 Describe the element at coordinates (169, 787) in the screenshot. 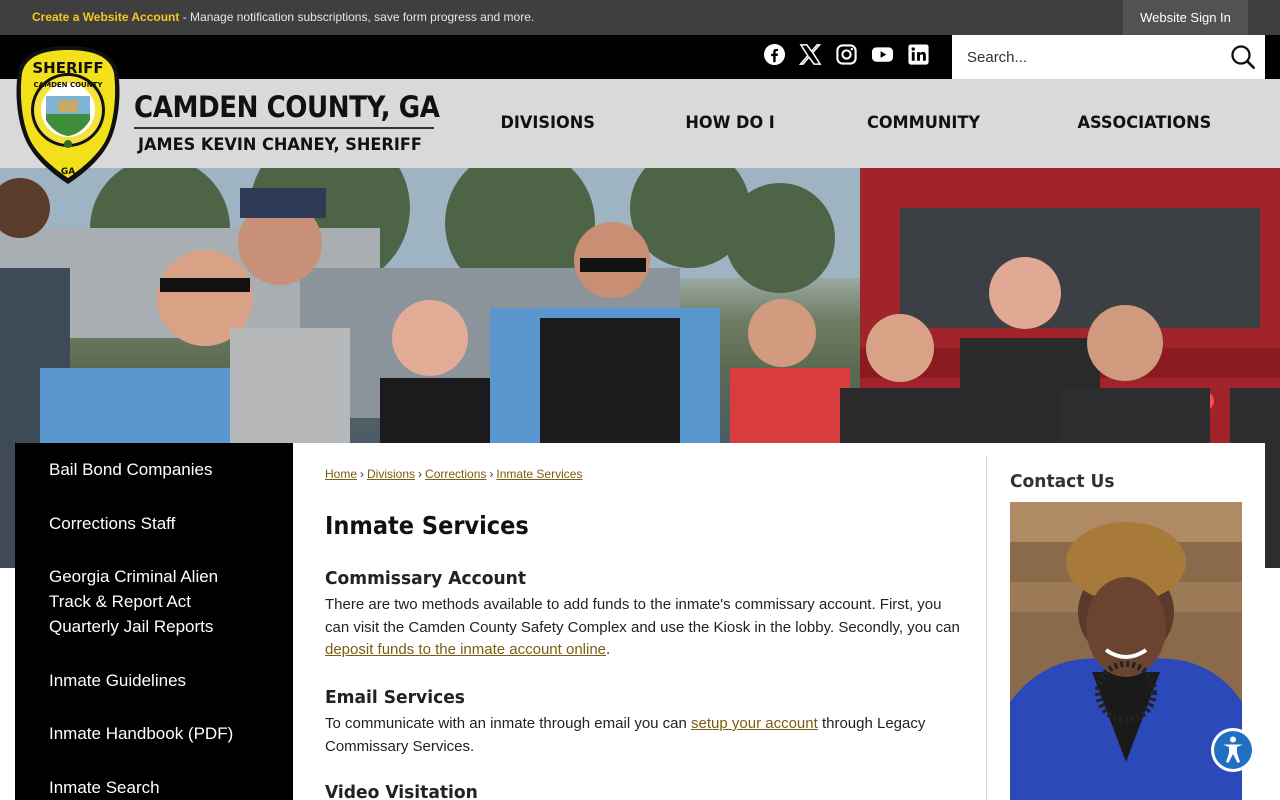

I see `sidenav-inmate-search: Inmate Search` at that location.